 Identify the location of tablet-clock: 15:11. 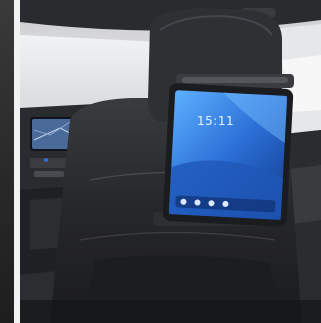
(216, 121).